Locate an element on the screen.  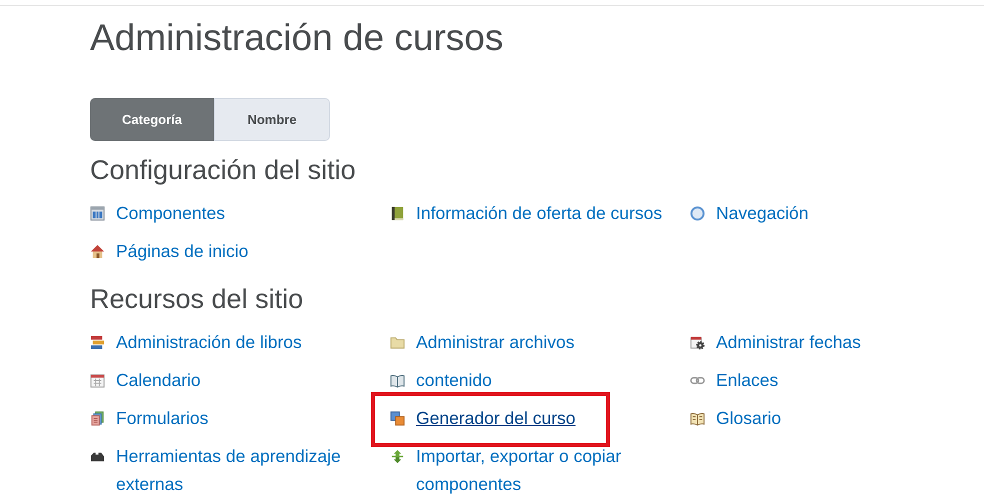
link: Herramientas de aprendizaje externas is located at coordinates (253, 469).